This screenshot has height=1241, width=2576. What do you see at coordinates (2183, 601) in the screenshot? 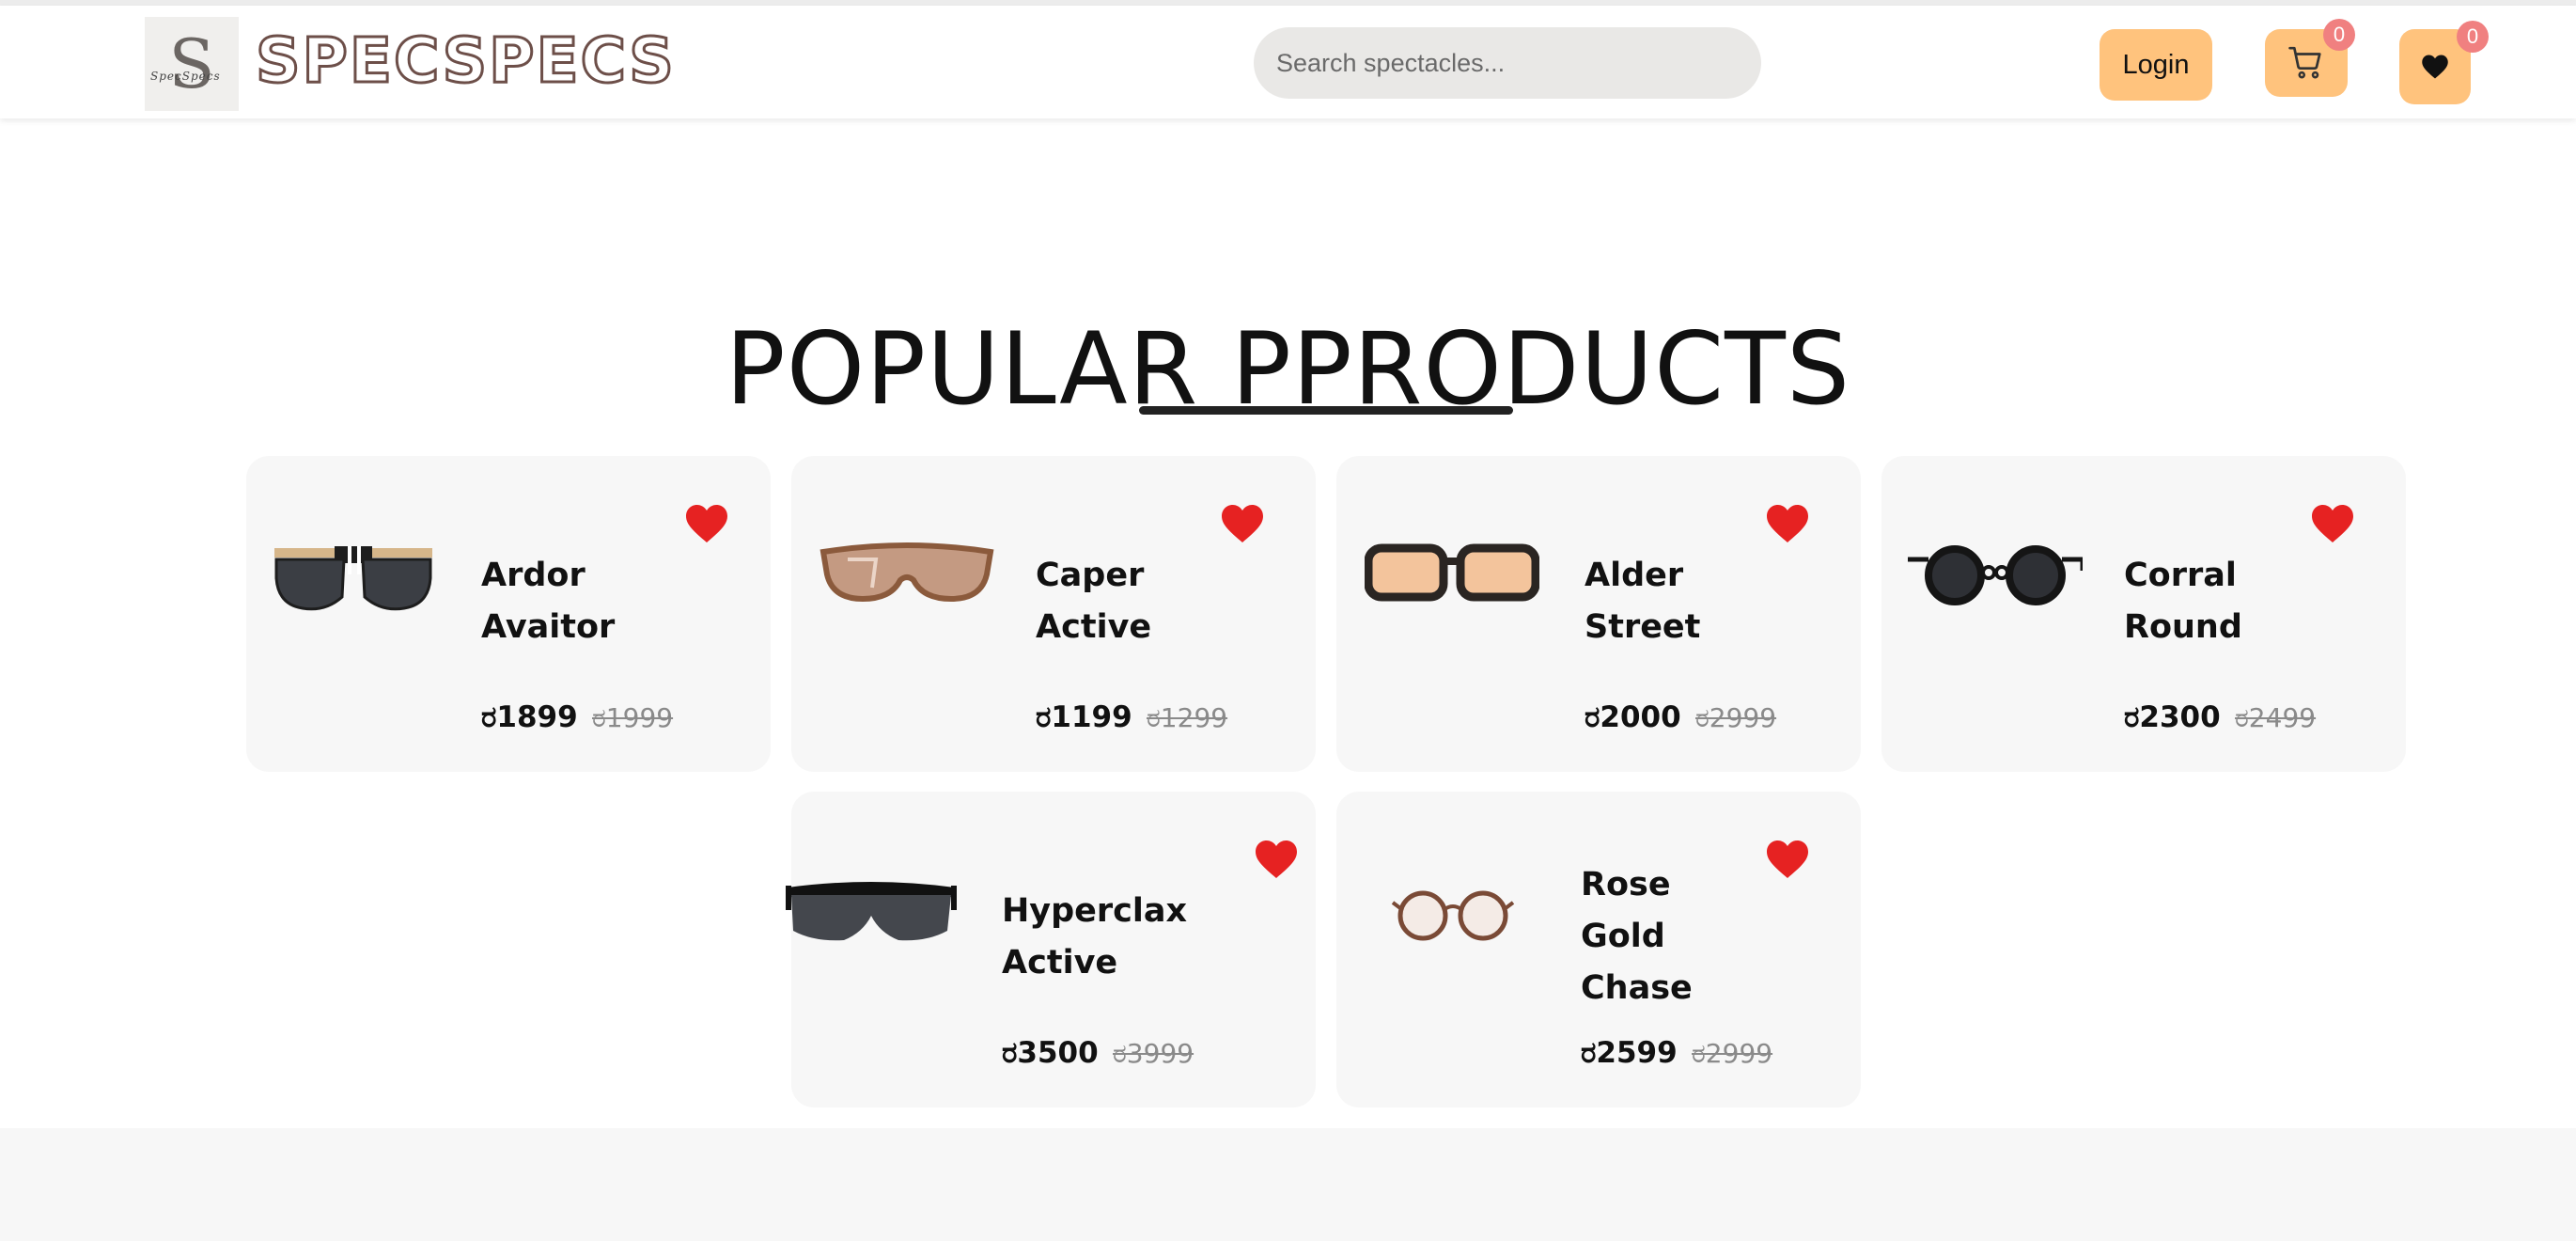
I see `product-name: Corral Round` at bounding box center [2183, 601].